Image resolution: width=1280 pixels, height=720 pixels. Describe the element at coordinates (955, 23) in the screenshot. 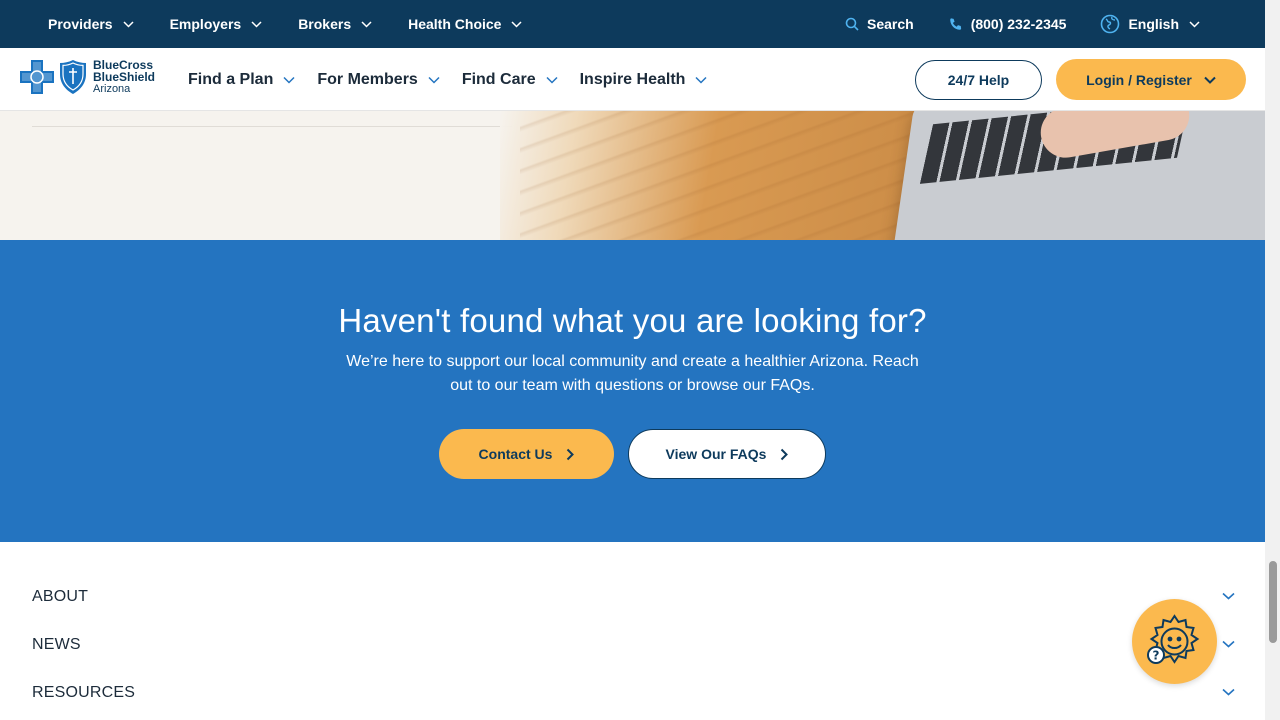

I see `phone-icon` at that location.